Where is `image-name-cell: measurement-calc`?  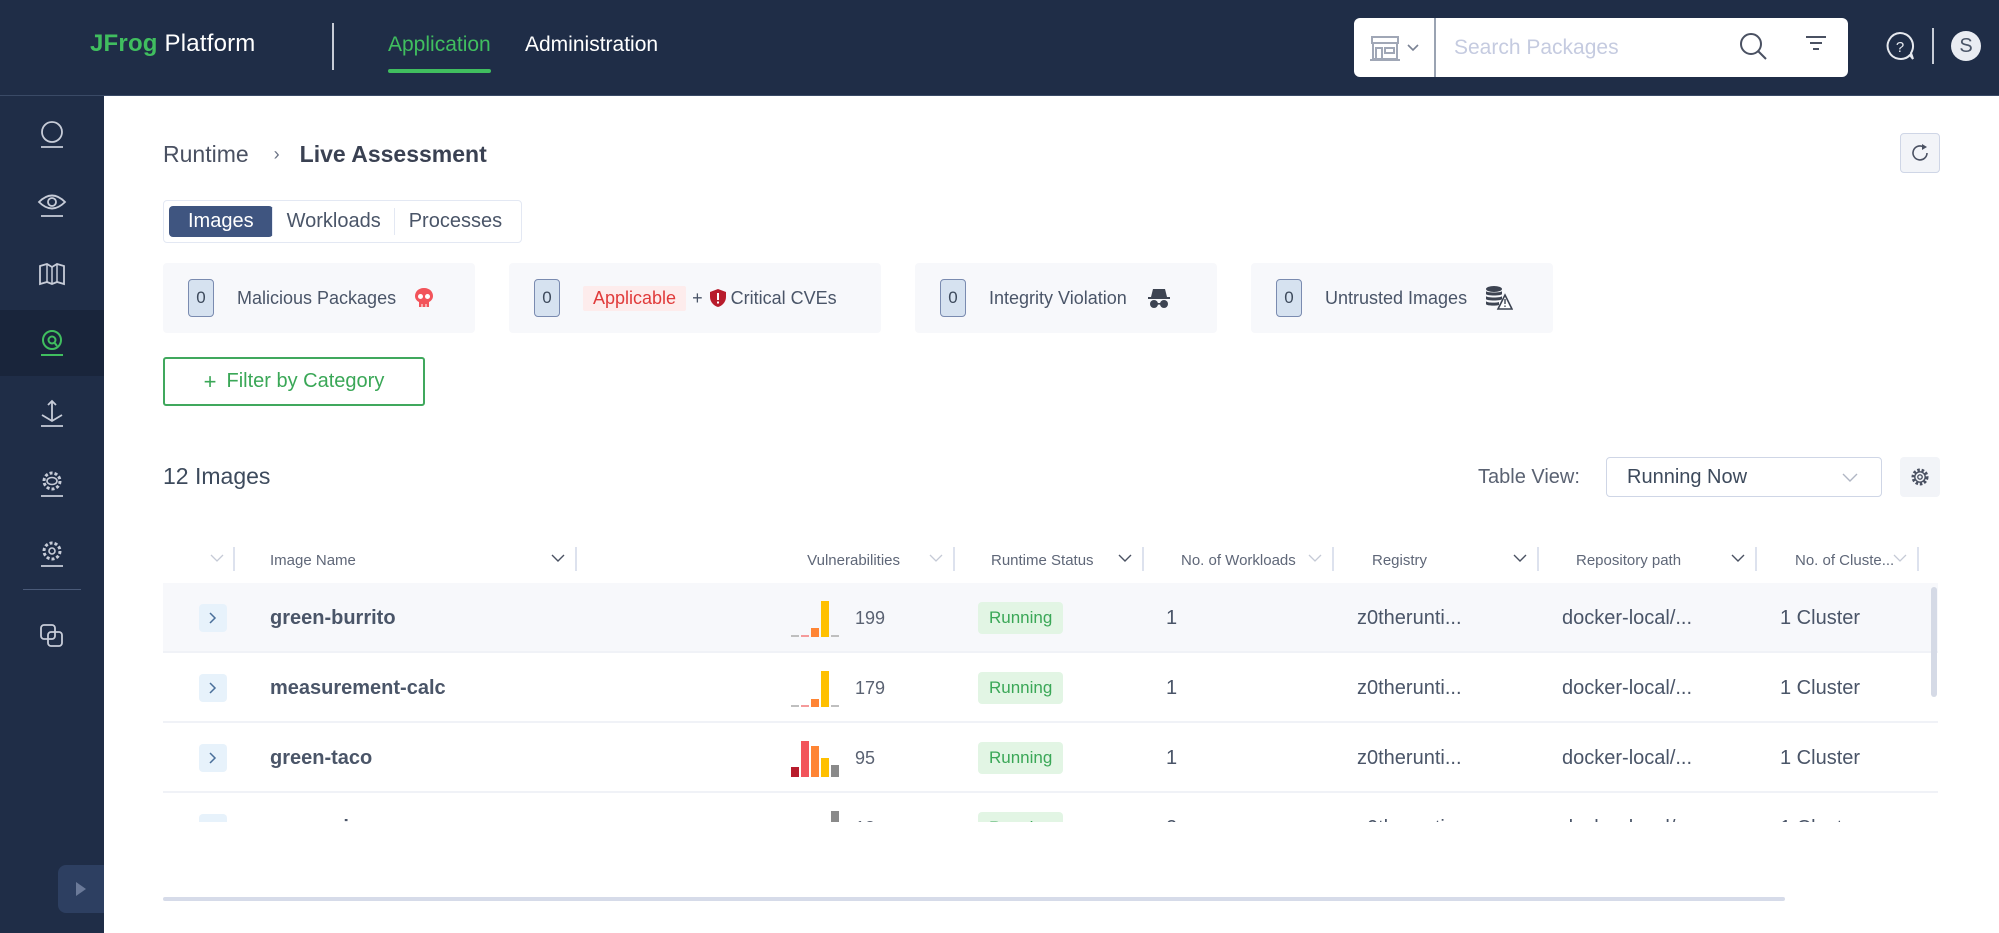
image-name-cell: measurement-calc is located at coordinates (358, 688).